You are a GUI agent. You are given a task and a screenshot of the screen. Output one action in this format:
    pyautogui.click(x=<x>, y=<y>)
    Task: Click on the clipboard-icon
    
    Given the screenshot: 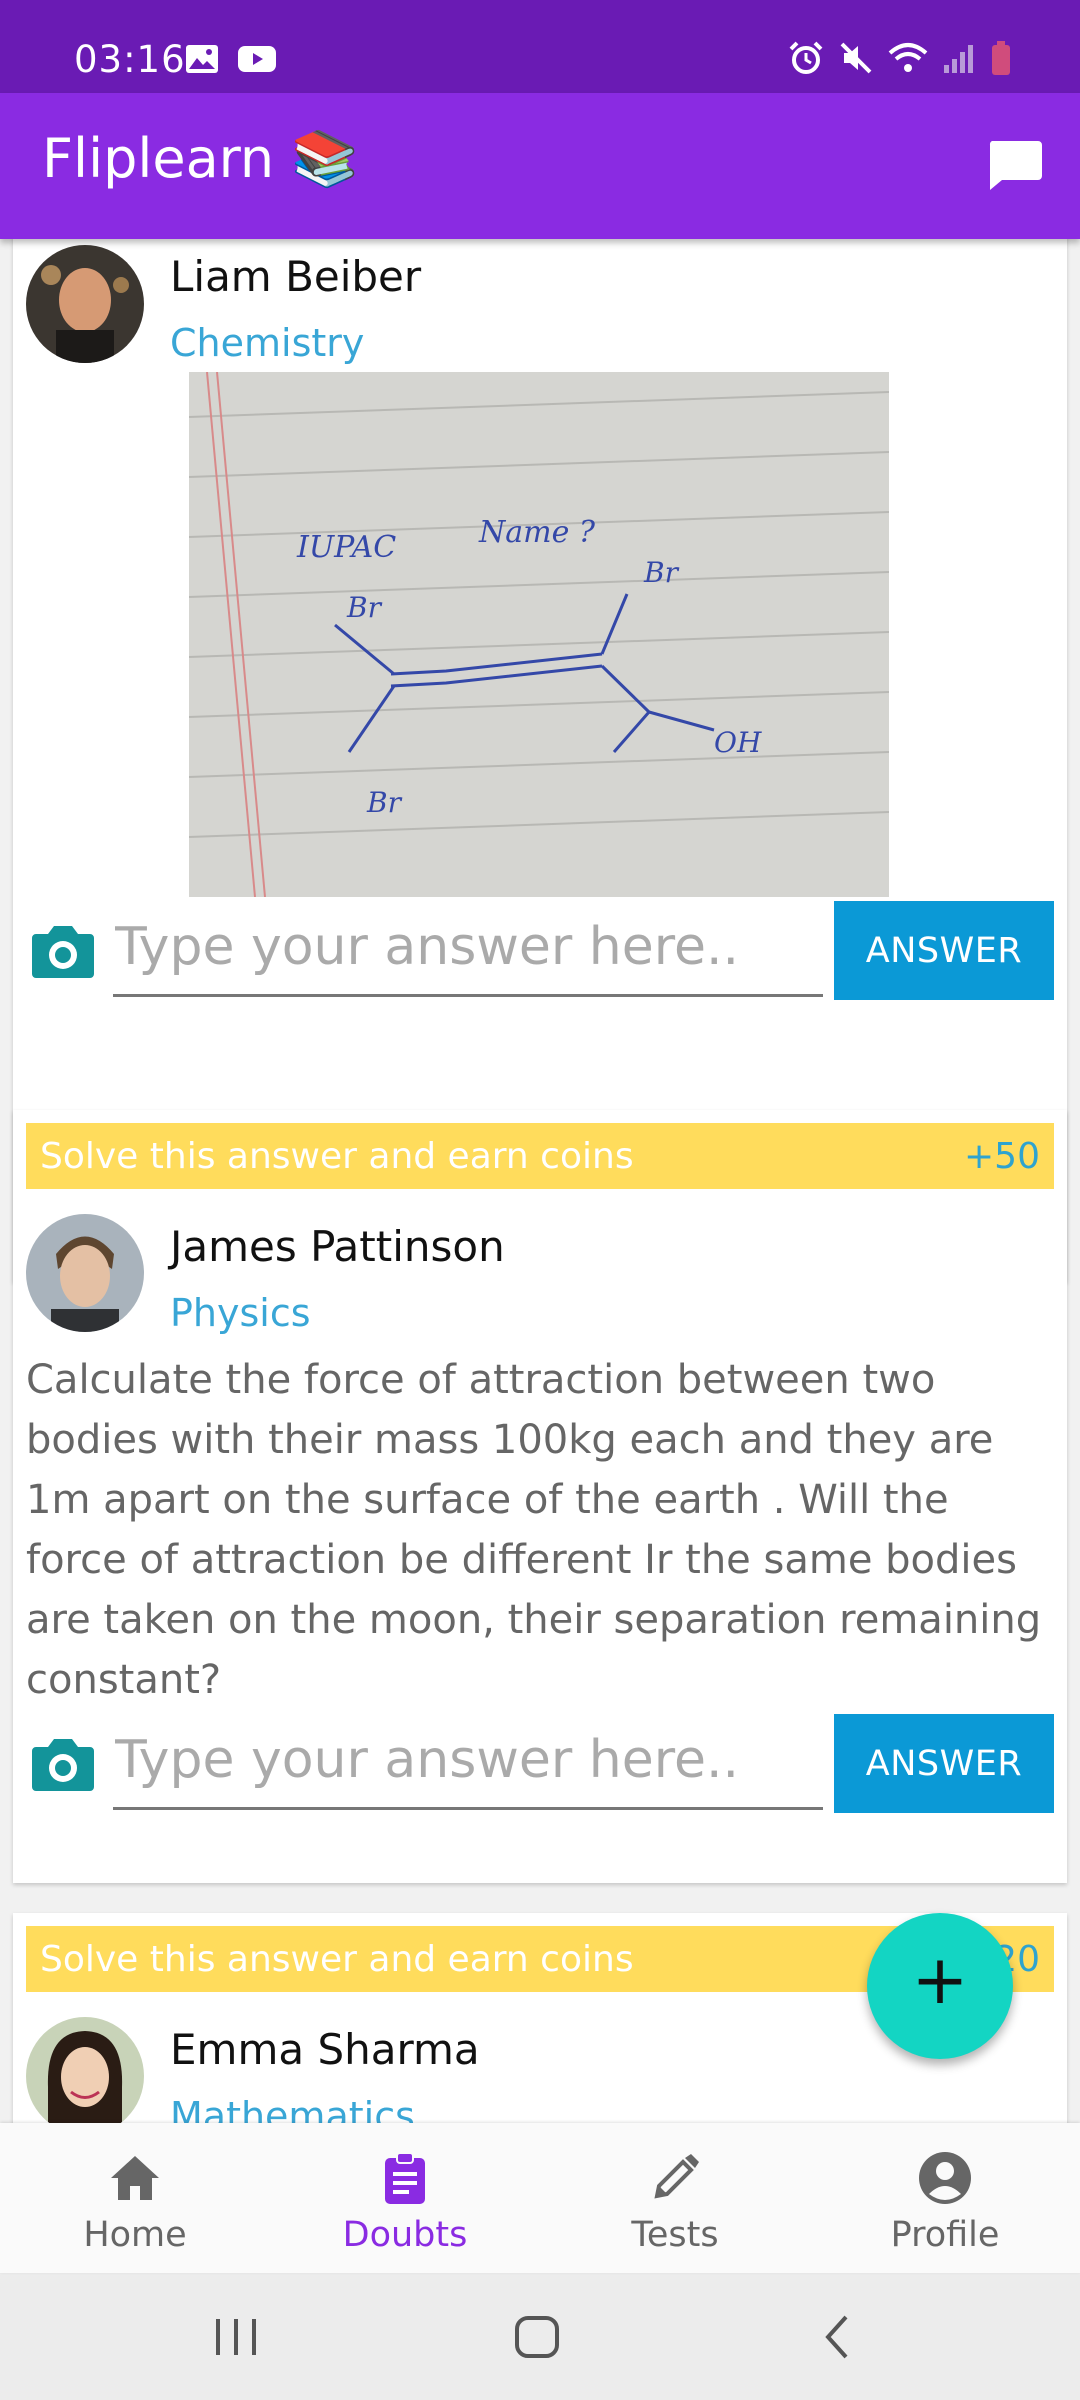 What is the action you would take?
    pyautogui.click(x=405, y=2178)
    